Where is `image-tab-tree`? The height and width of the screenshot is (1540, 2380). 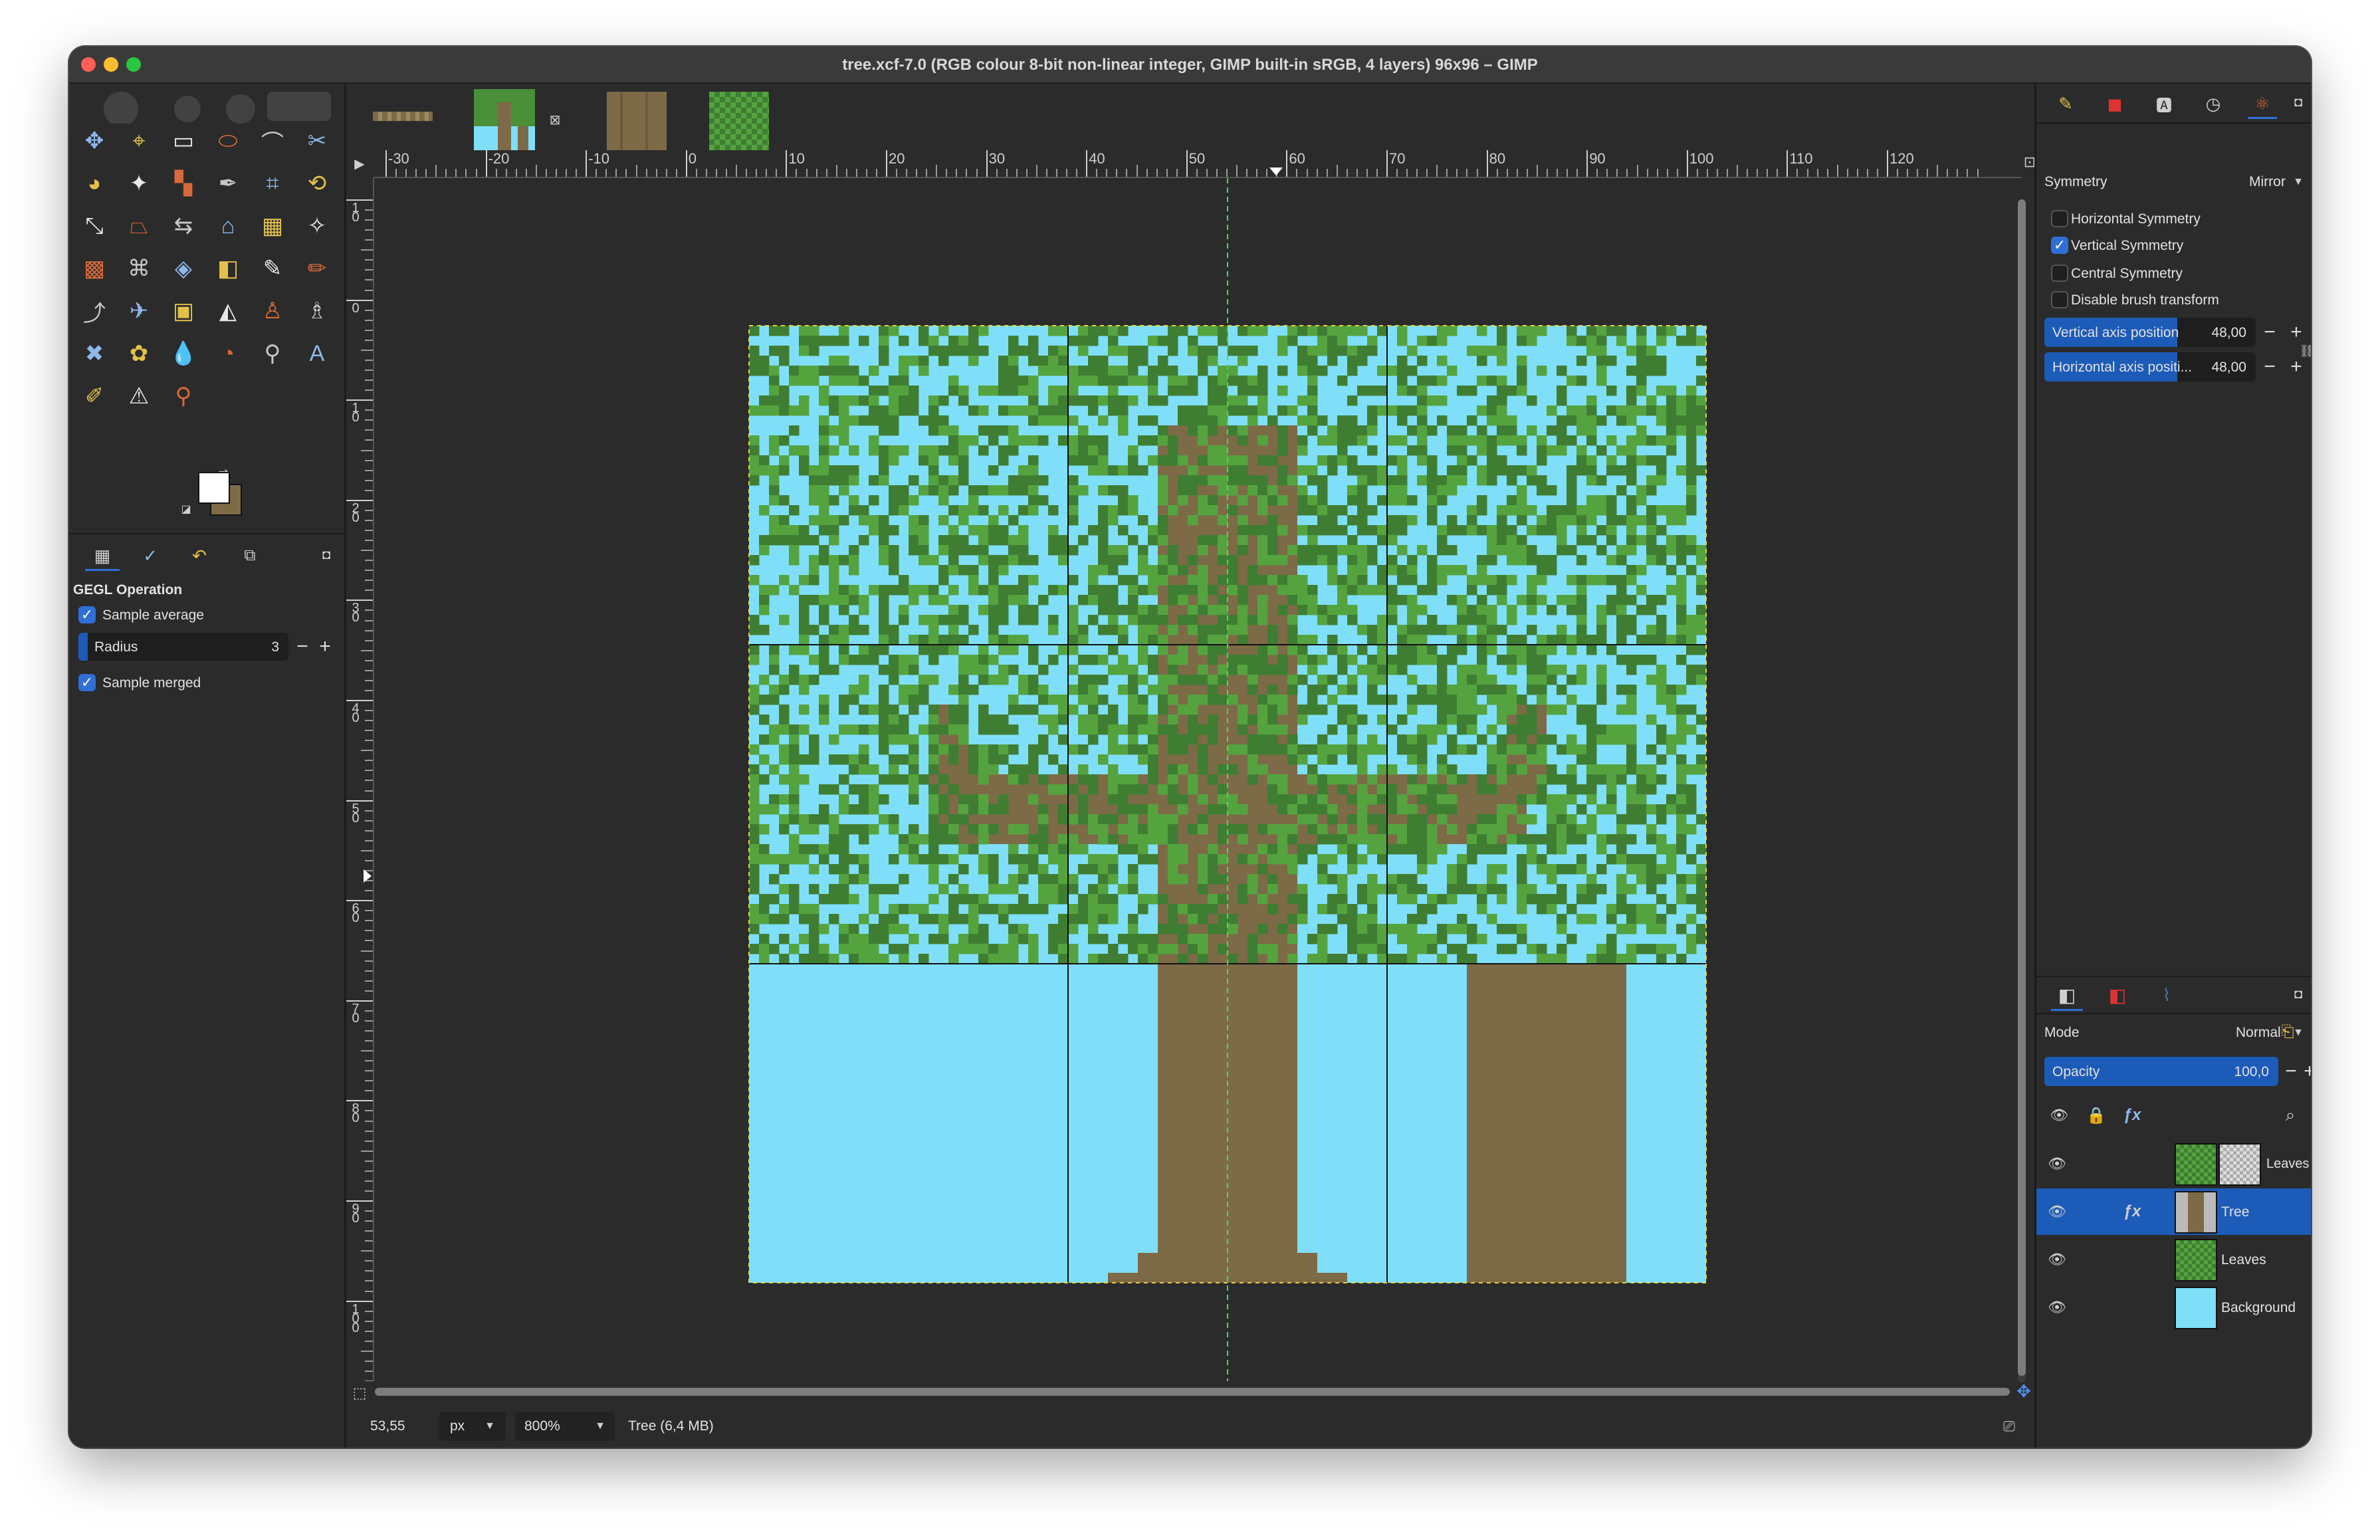 image-tab-tree is located at coordinates (504, 120).